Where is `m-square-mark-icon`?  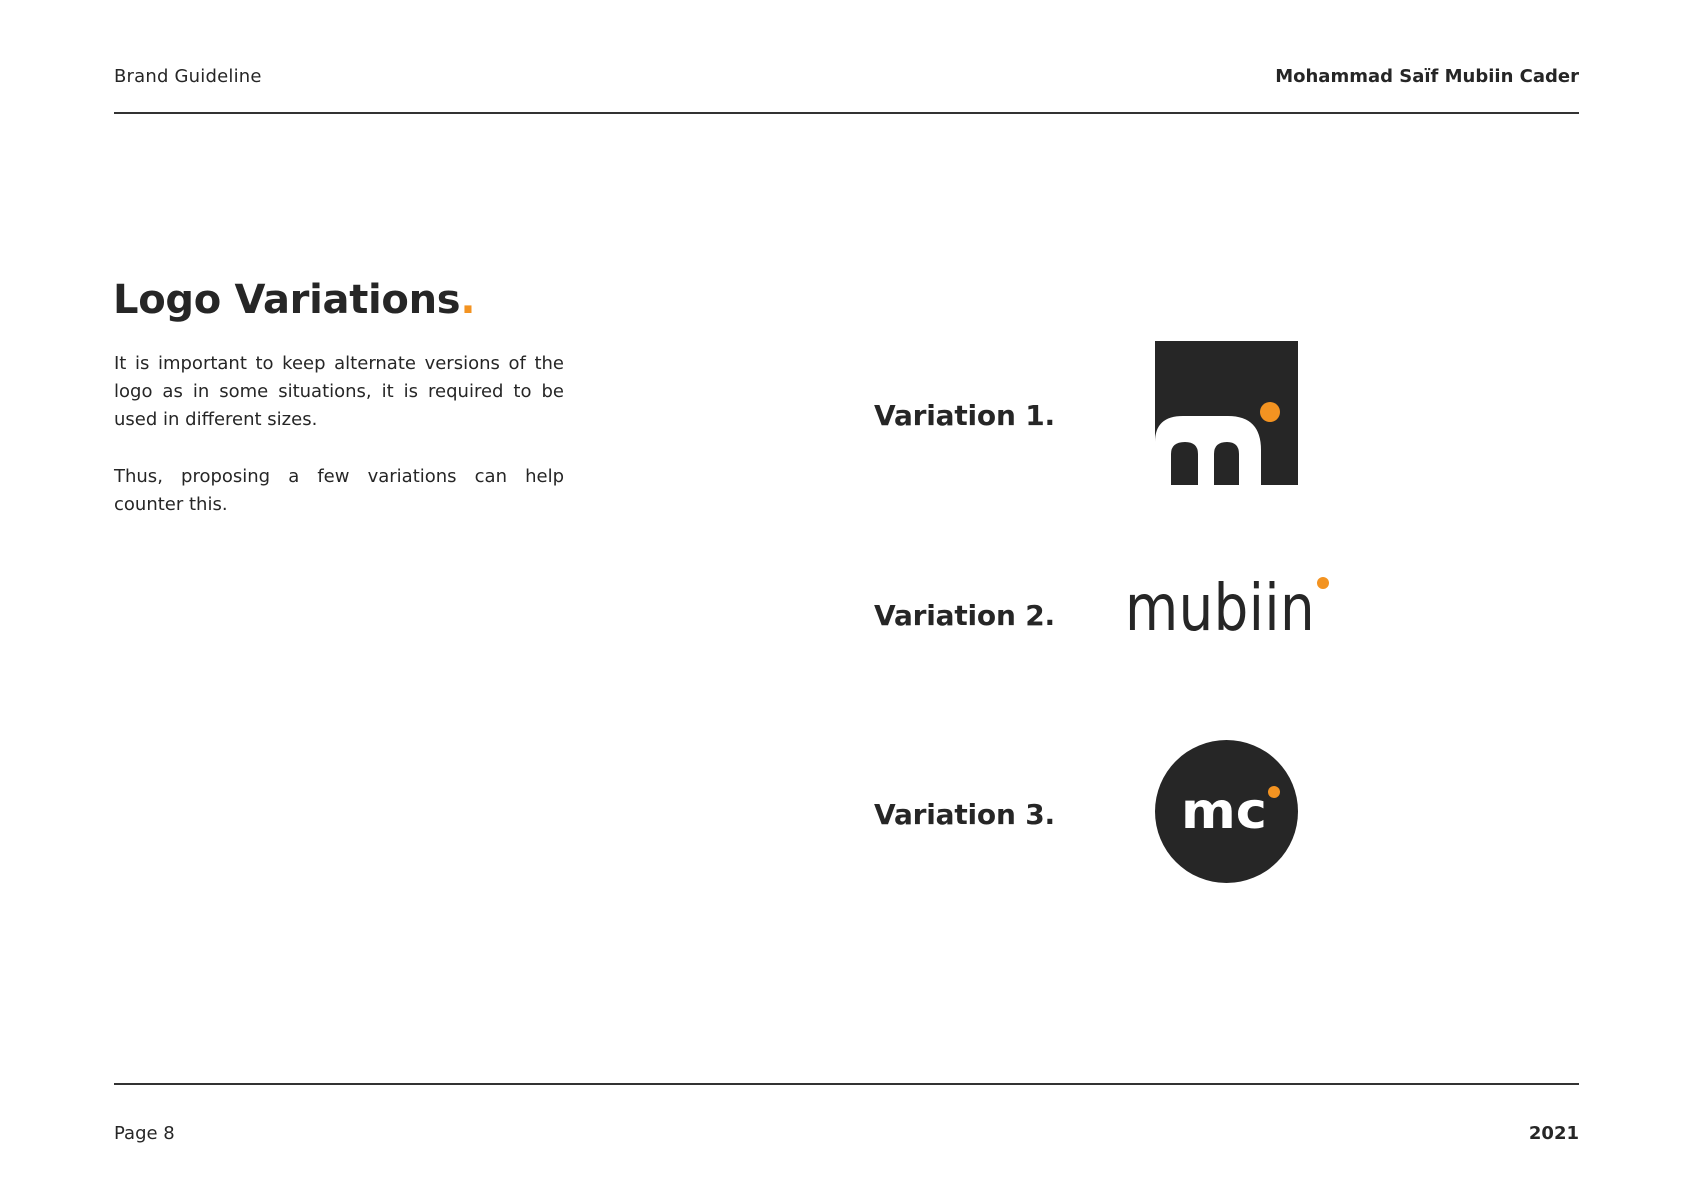
m-square-mark-icon is located at coordinates (1226, 413).